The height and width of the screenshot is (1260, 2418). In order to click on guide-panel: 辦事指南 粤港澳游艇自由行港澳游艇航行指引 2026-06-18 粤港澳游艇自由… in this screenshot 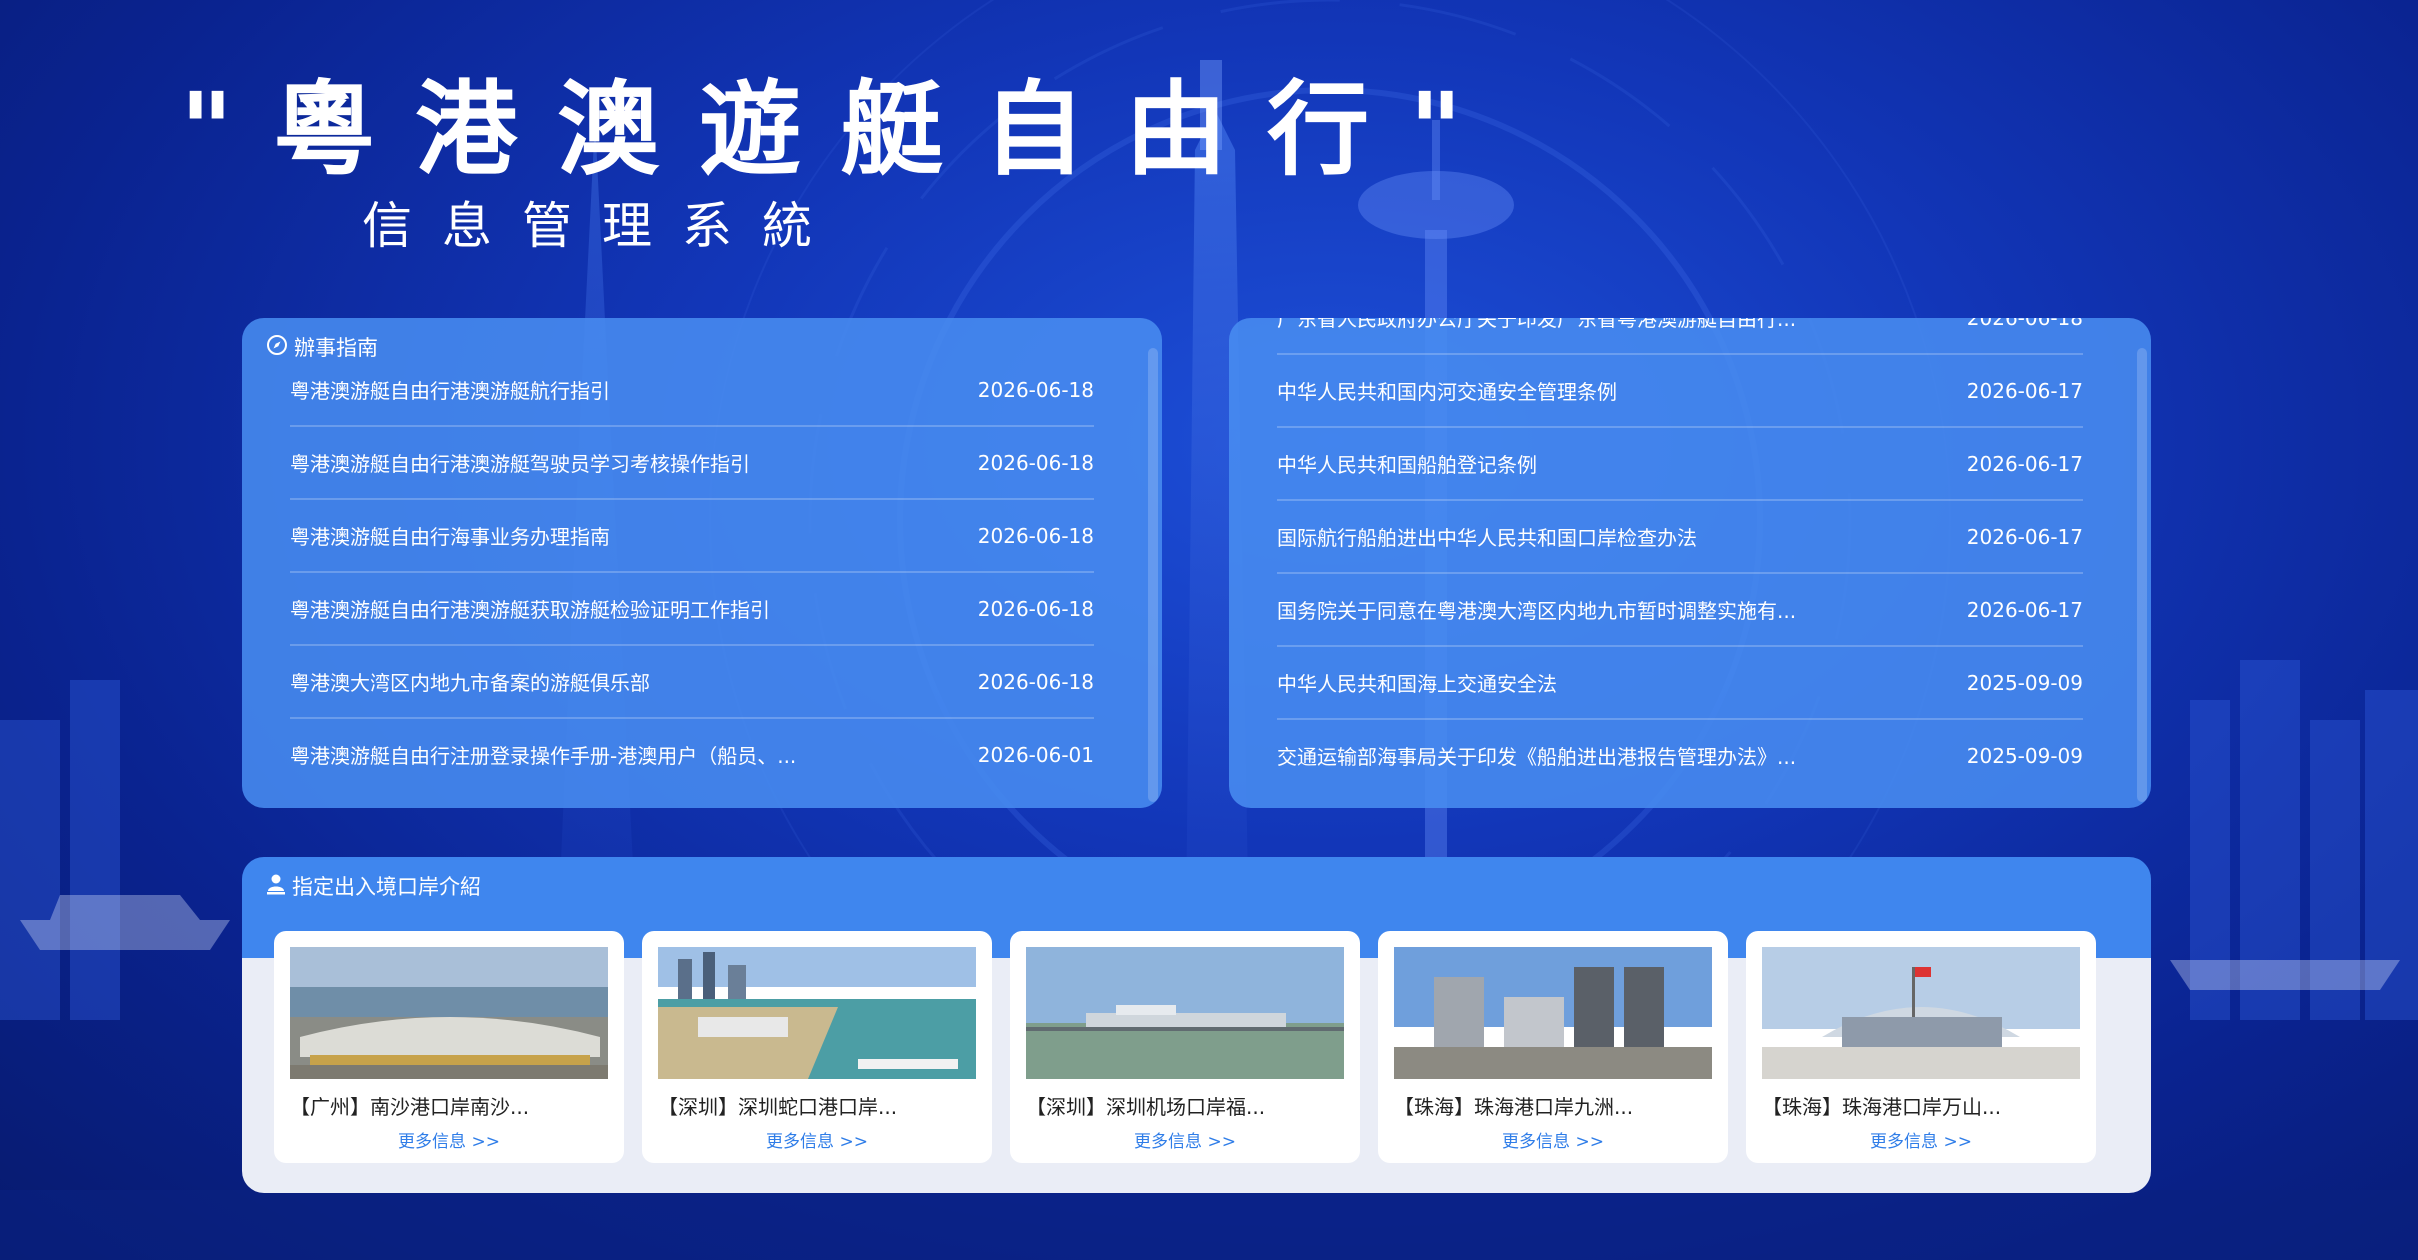, I will do `click(702, 563)`.